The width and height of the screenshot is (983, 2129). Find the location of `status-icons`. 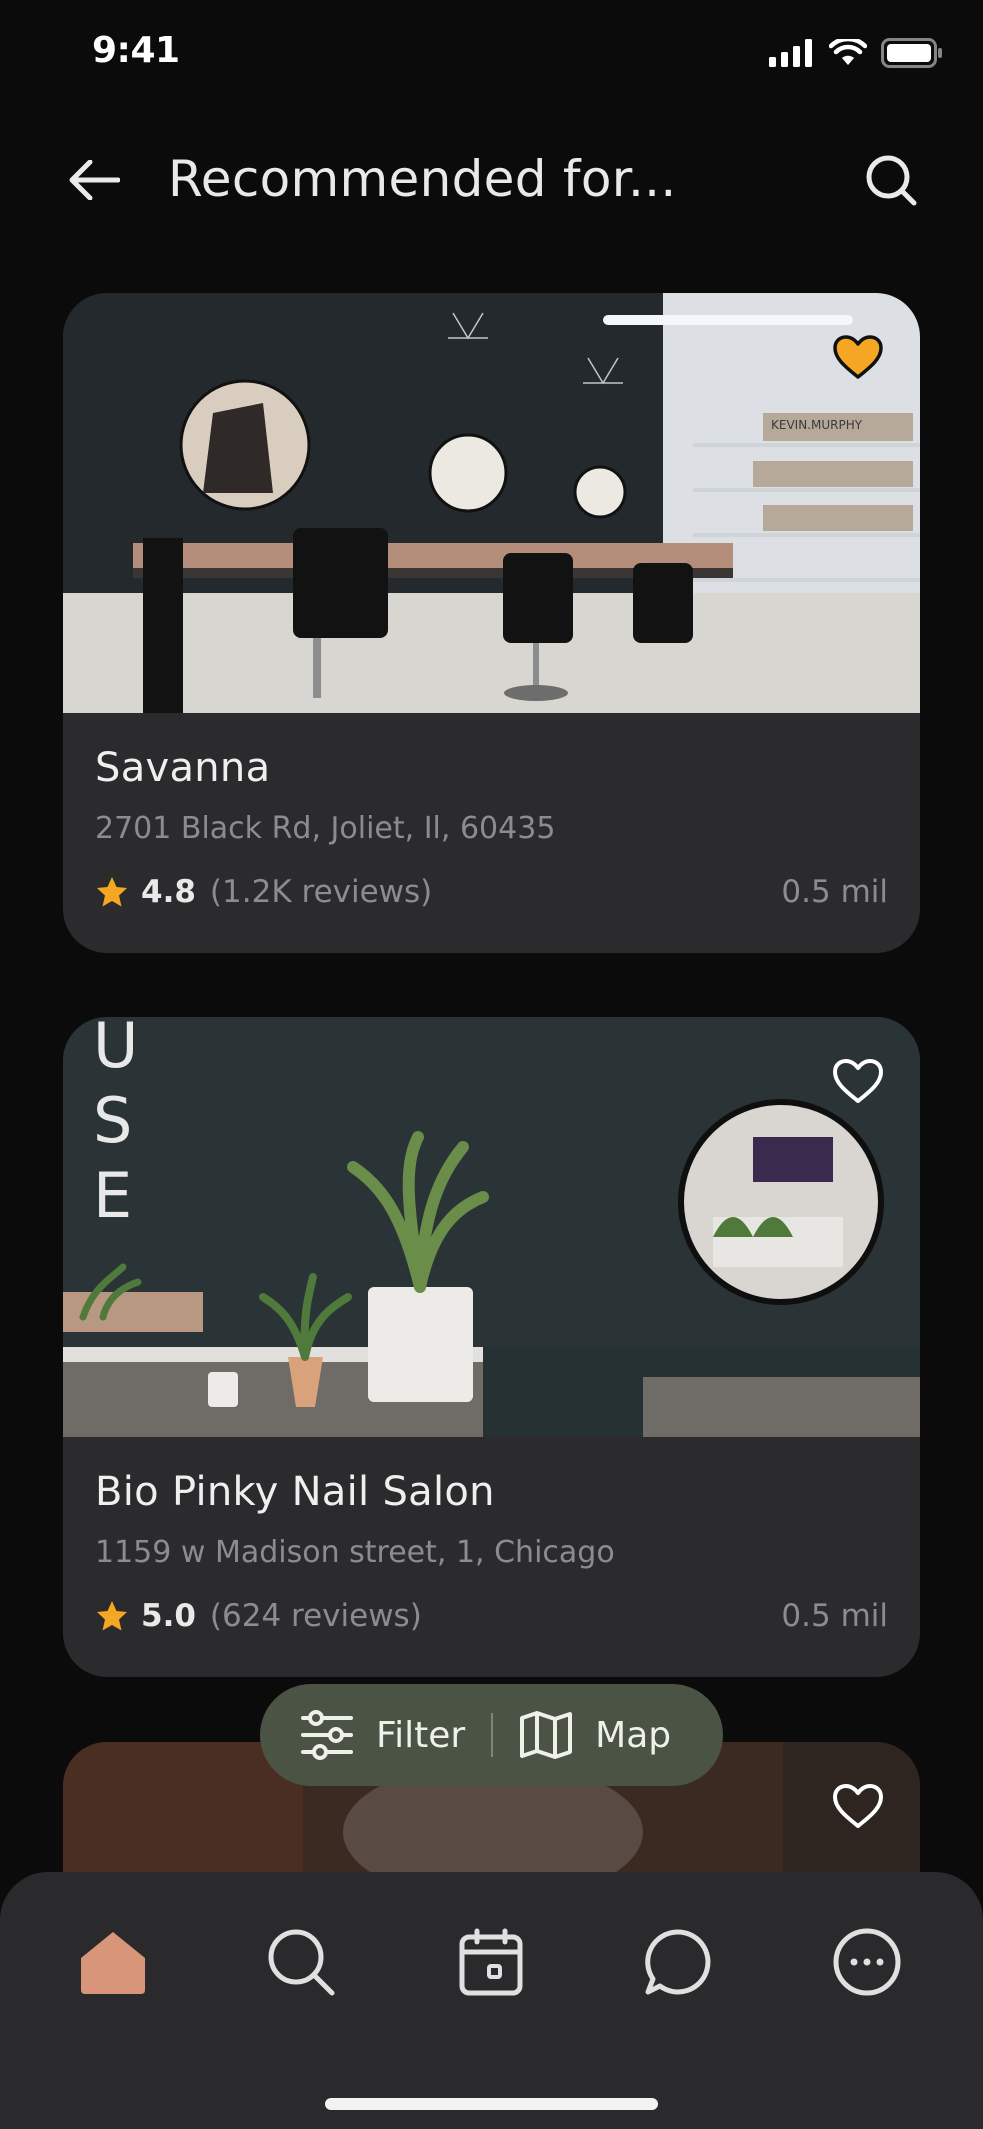

status-icons is located at coordinates (856, 53).